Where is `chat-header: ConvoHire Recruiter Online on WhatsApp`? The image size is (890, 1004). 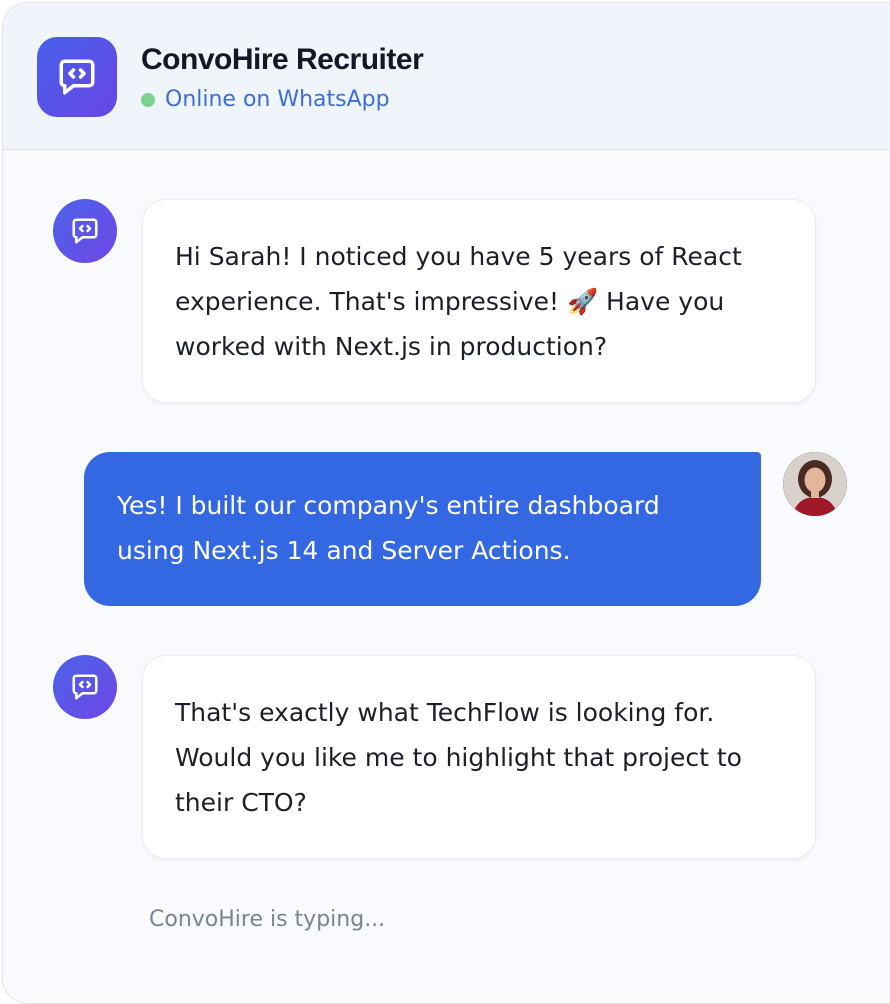 chat-header: ConvoHire Recruiter Online on WhatsApp is located at coordinates (446, 76).